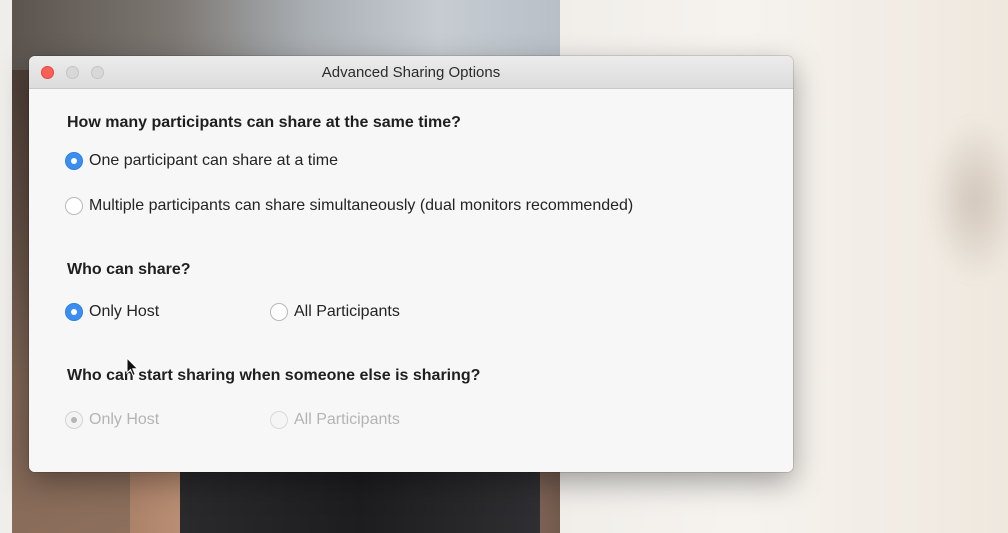  I want to click on radio-start-sharing-only-host: Only Host, so click(112, 420).